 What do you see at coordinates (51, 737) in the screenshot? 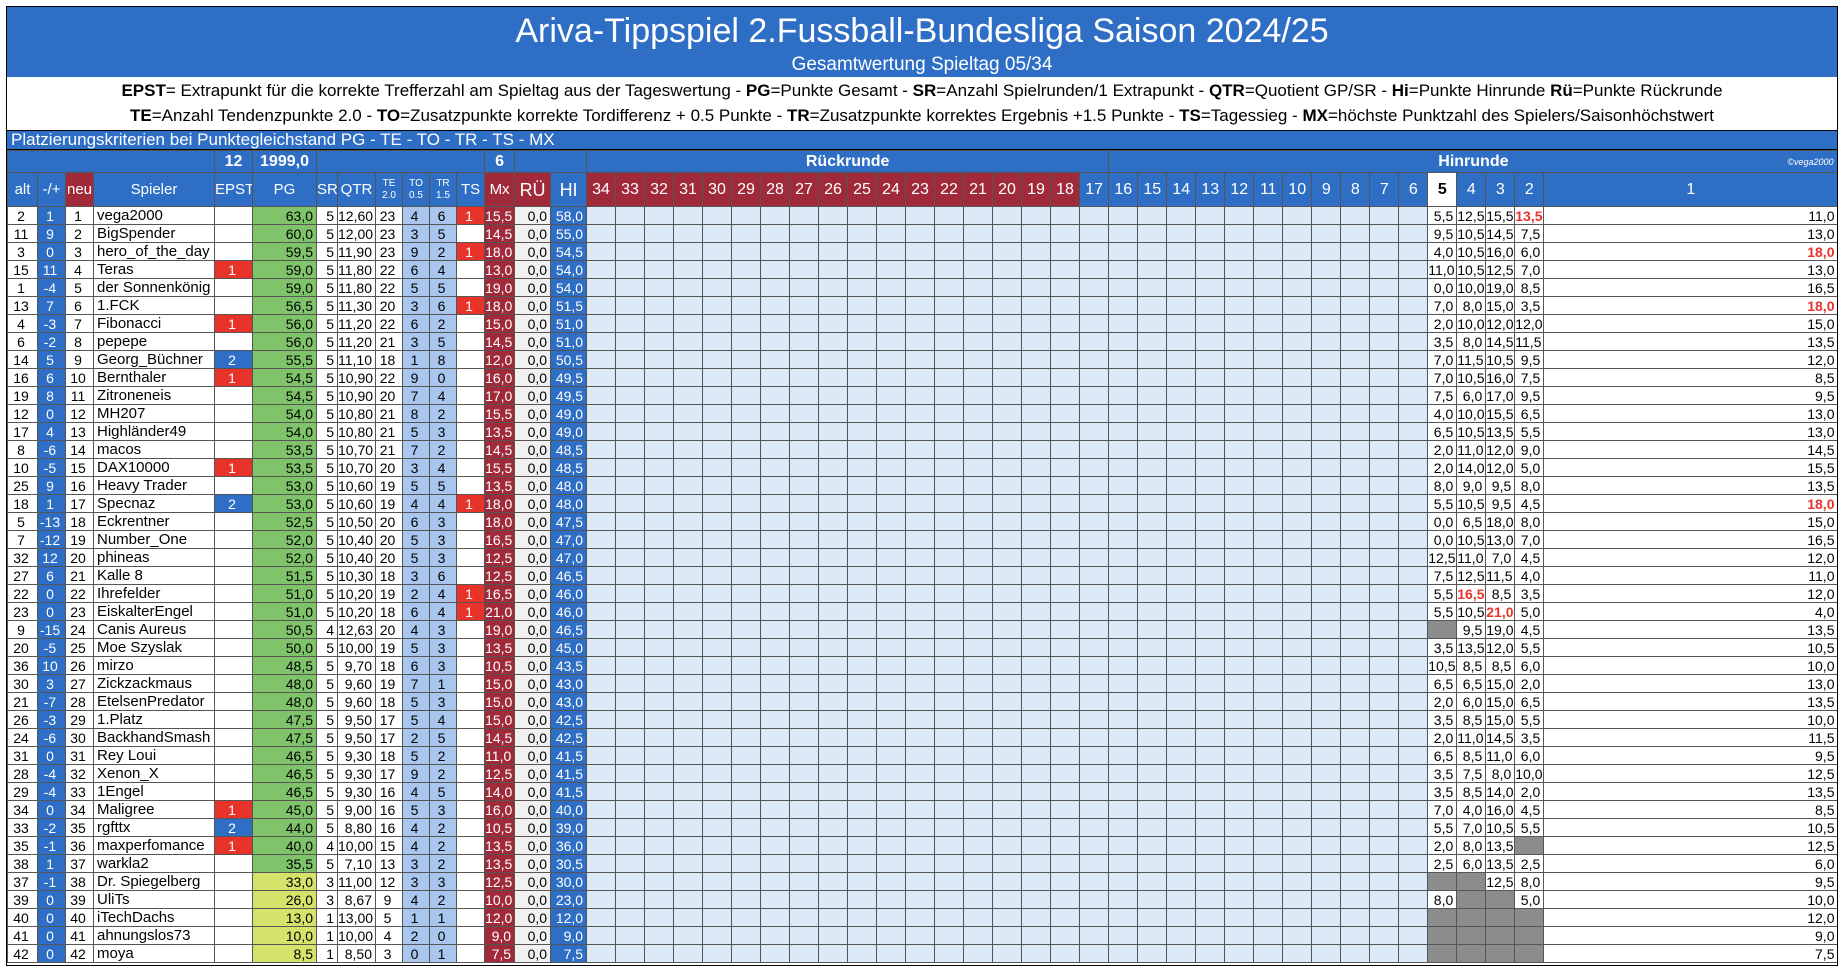
I see `cell-diff: -6` at bounding box center [51, 737].